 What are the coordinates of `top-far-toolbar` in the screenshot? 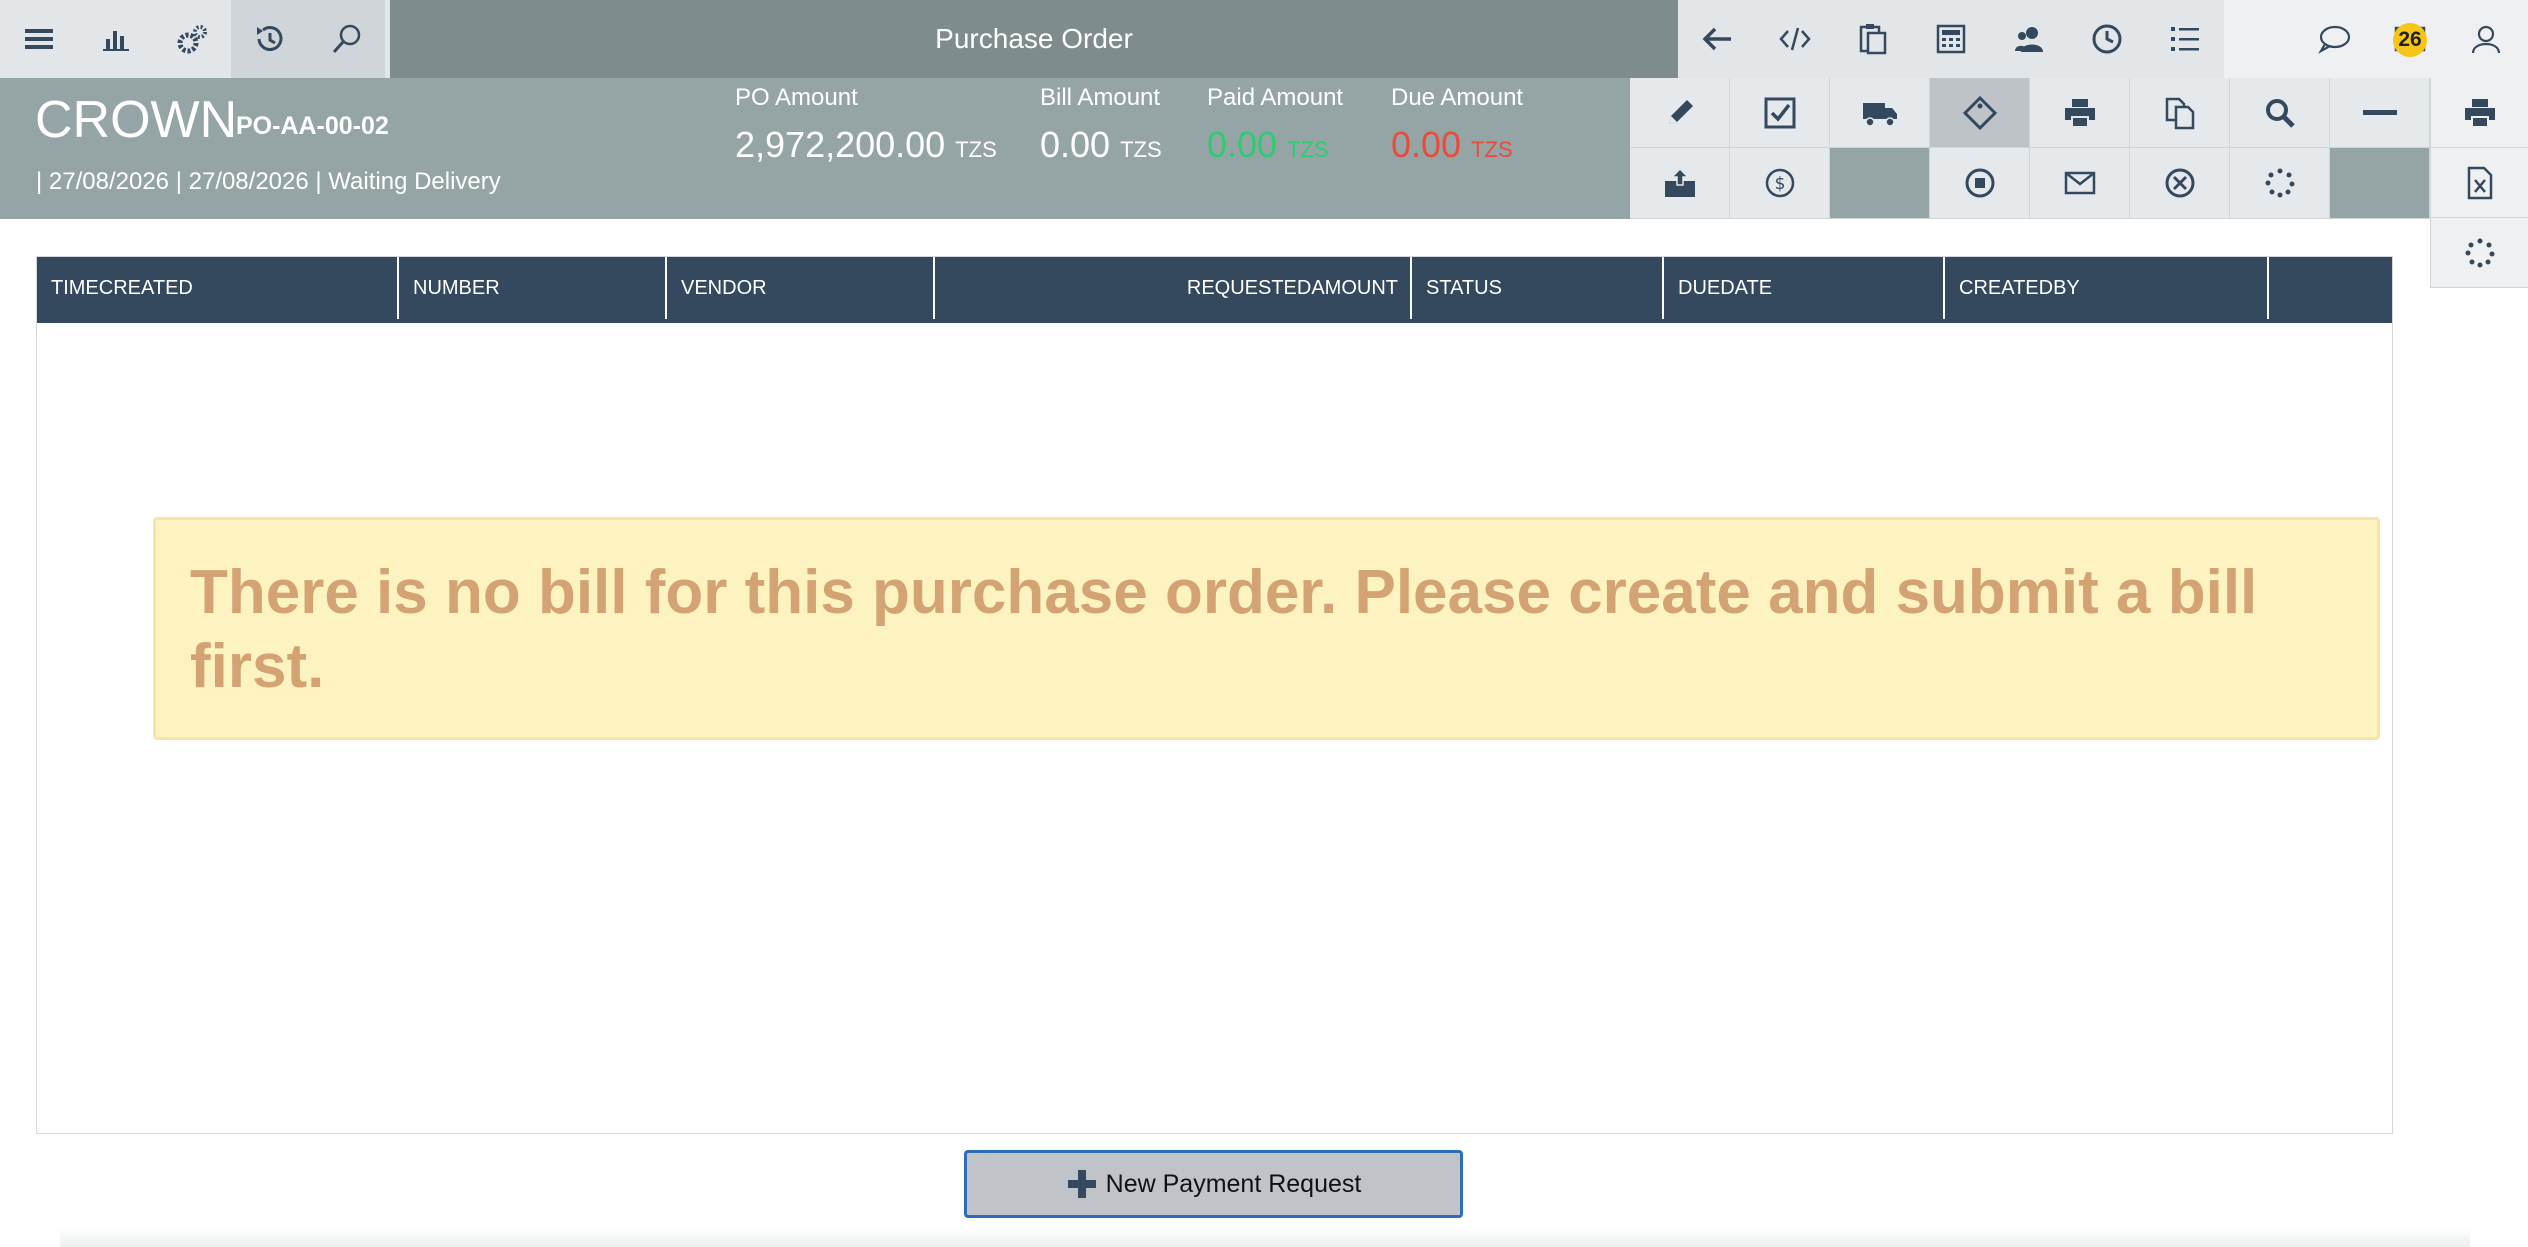 It's located at (2376, 39).